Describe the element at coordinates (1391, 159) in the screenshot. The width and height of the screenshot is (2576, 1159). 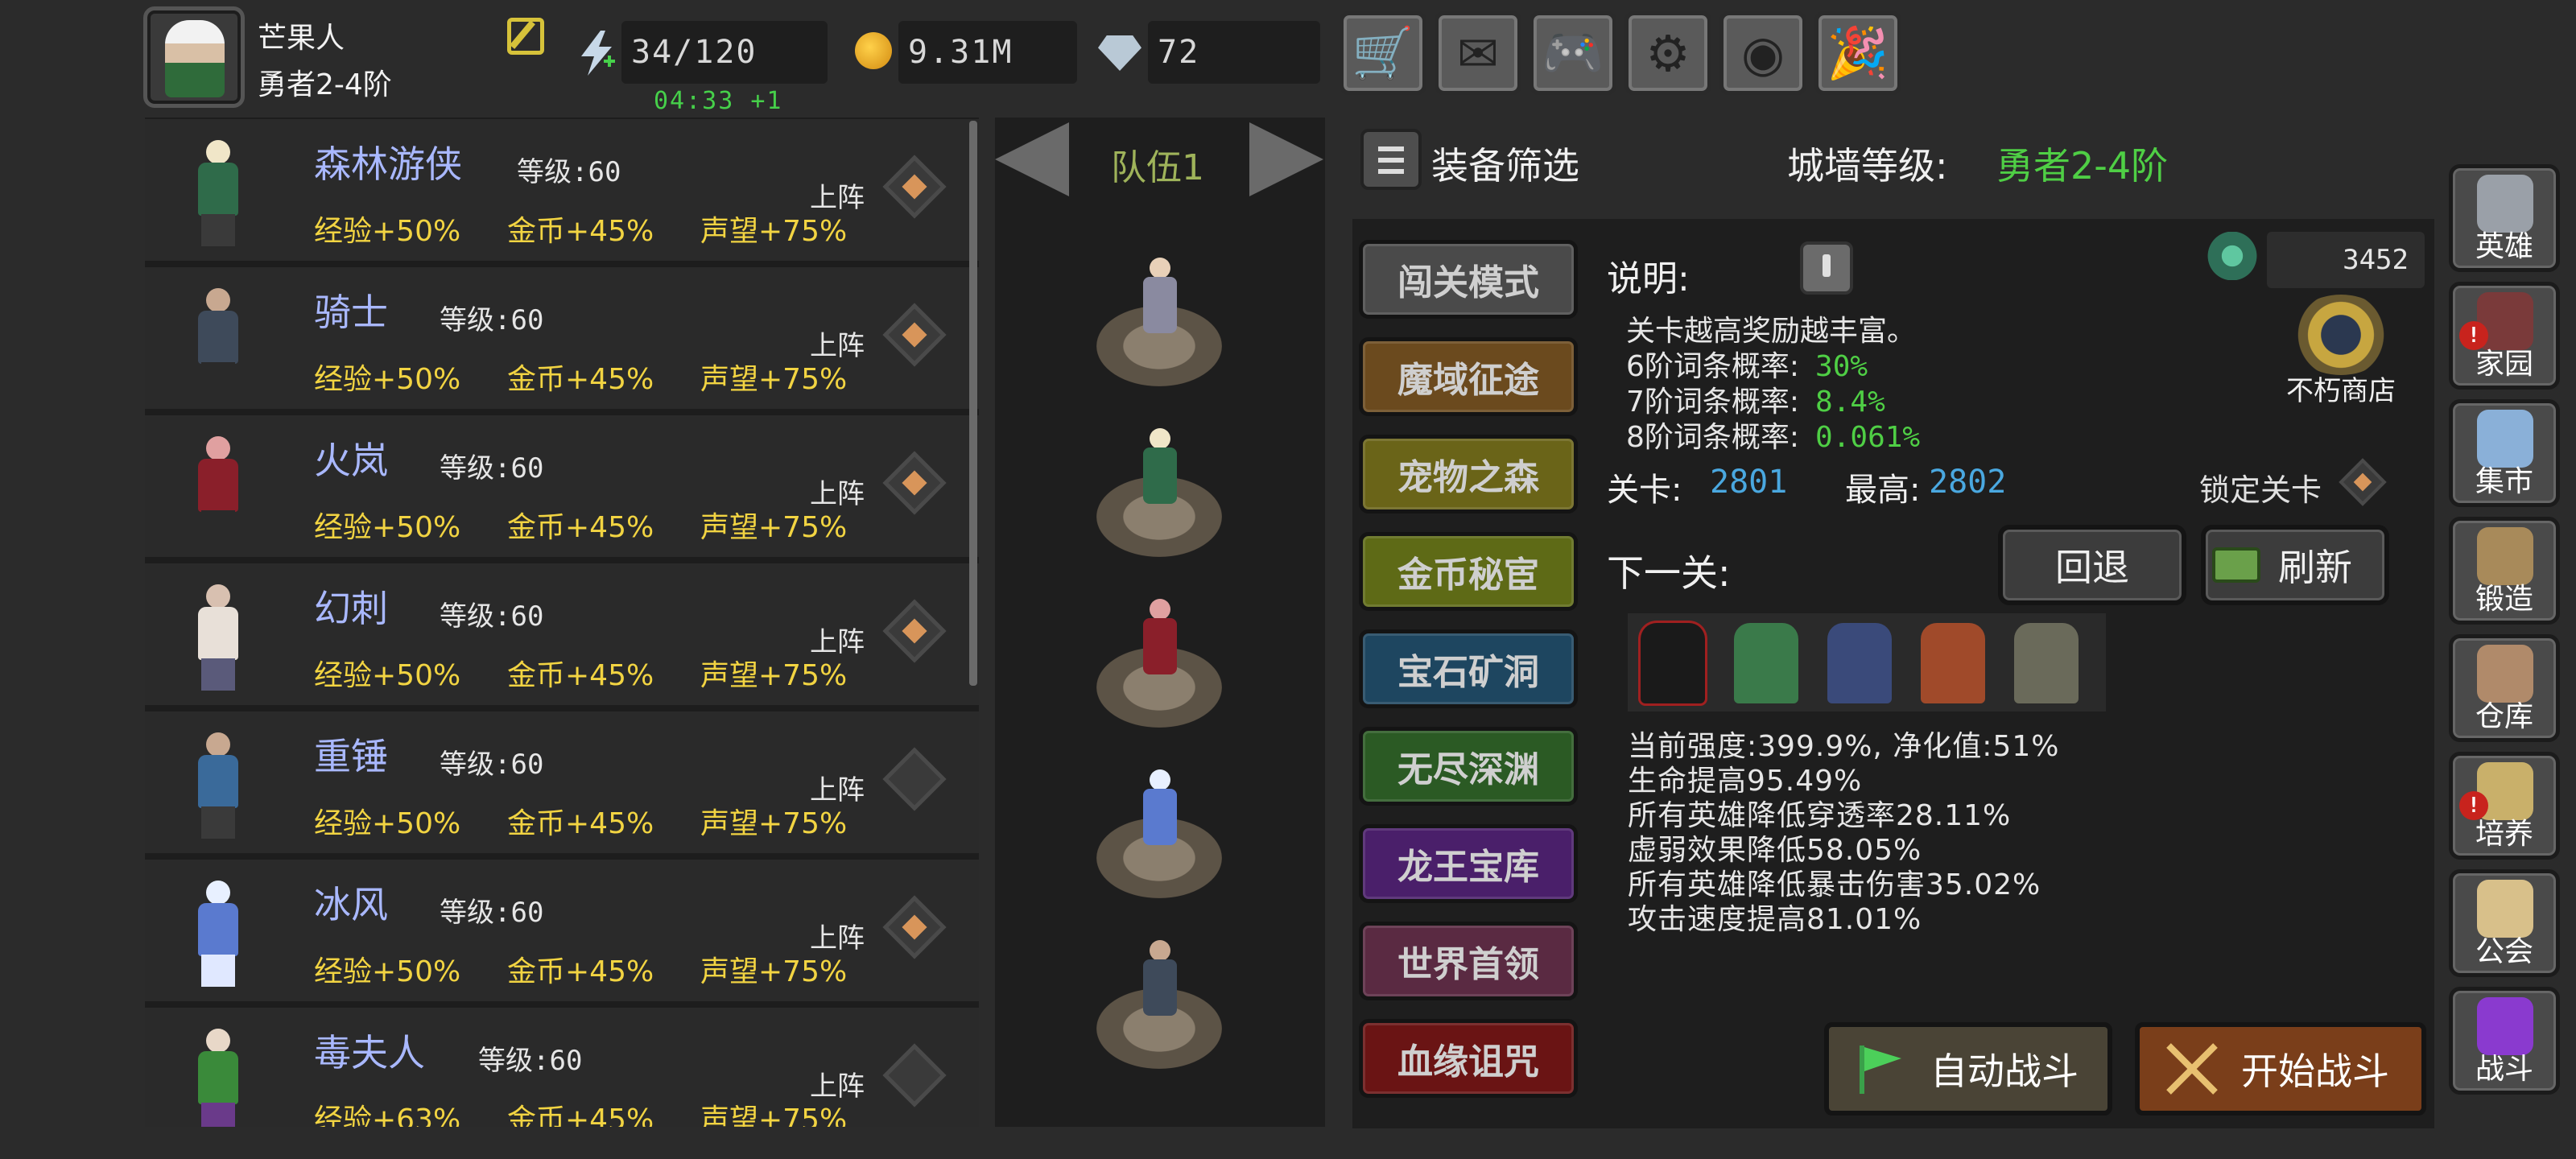
I see `equipment-filter-button` at that location.